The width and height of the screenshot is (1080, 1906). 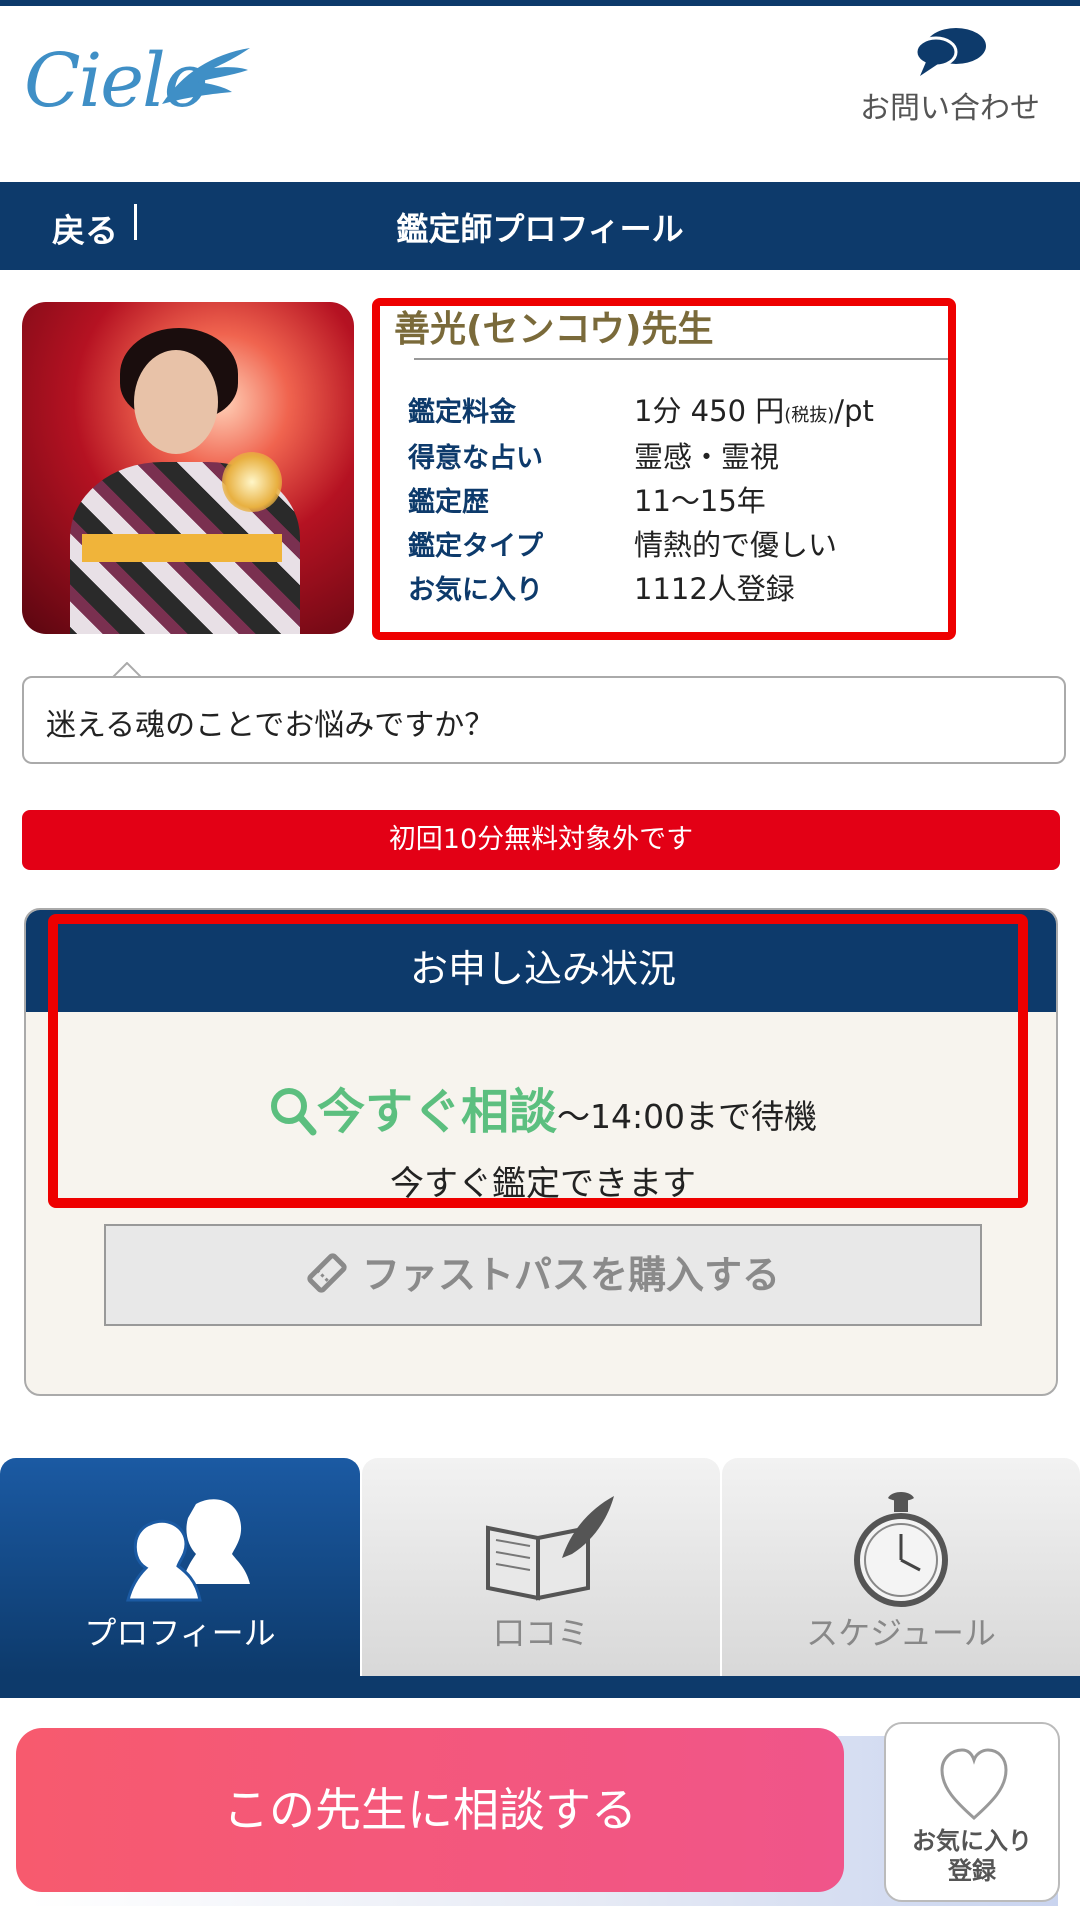 I want to click on tab-schedule-label: スケジュール, so click(x=901, y=1633).